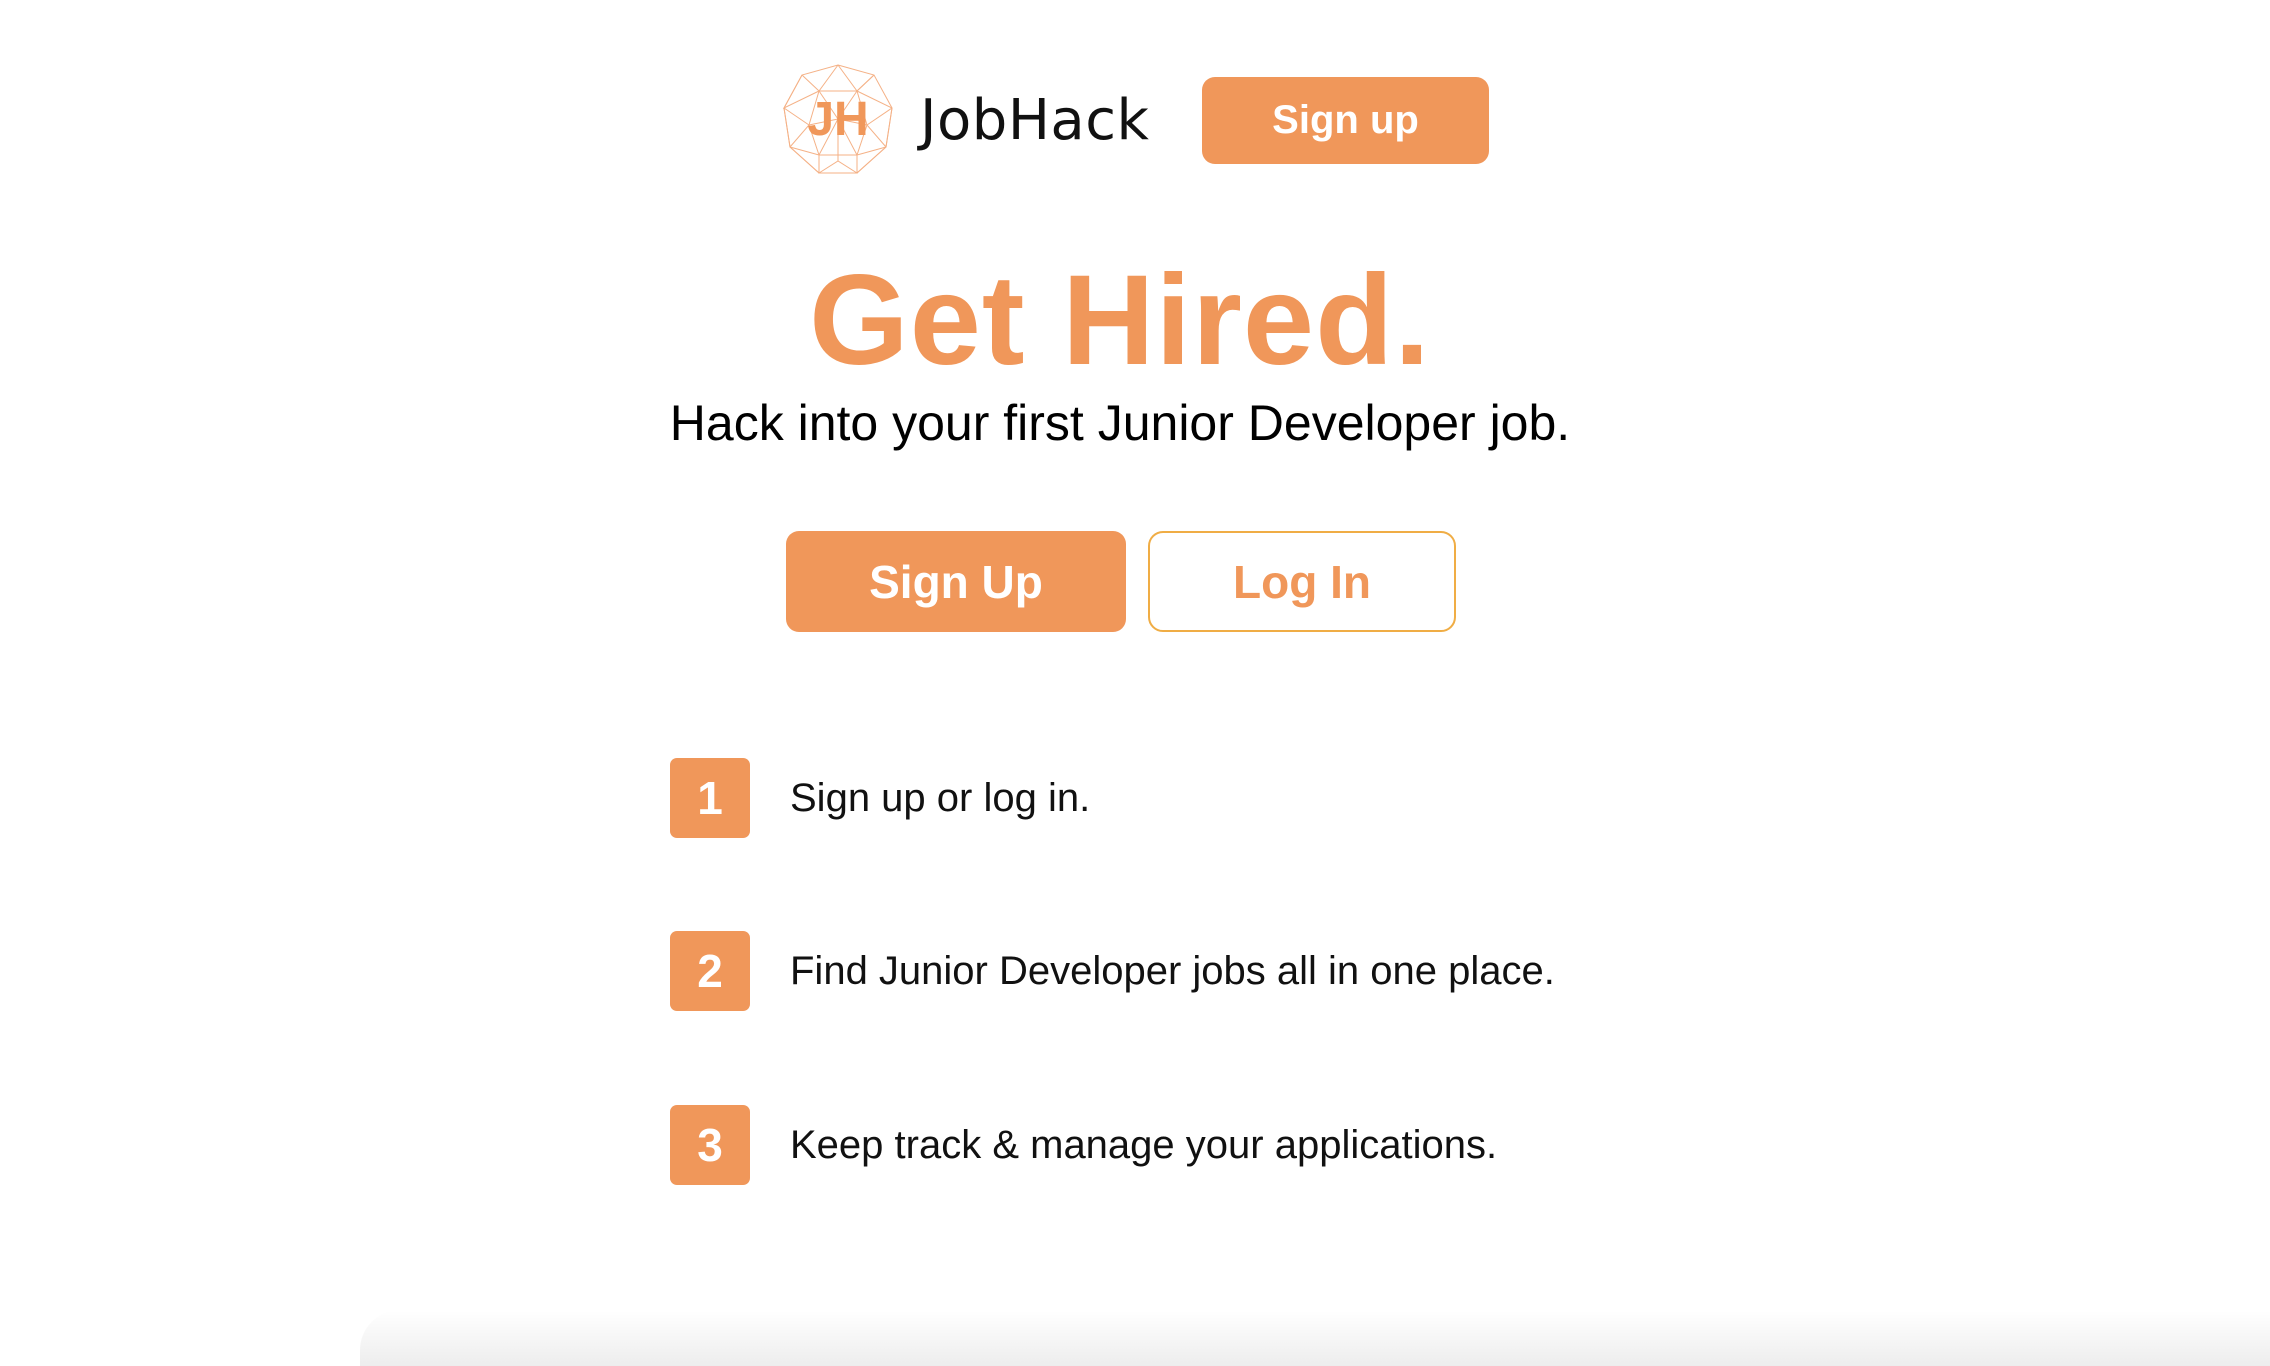 Image resolution: width=2270 pixels, height=1366 pixels. What do you see at coordinates (1345, 120) in the screenshot?
I see `header-signup-button: Sign up` at bounding box center [1345, 120].